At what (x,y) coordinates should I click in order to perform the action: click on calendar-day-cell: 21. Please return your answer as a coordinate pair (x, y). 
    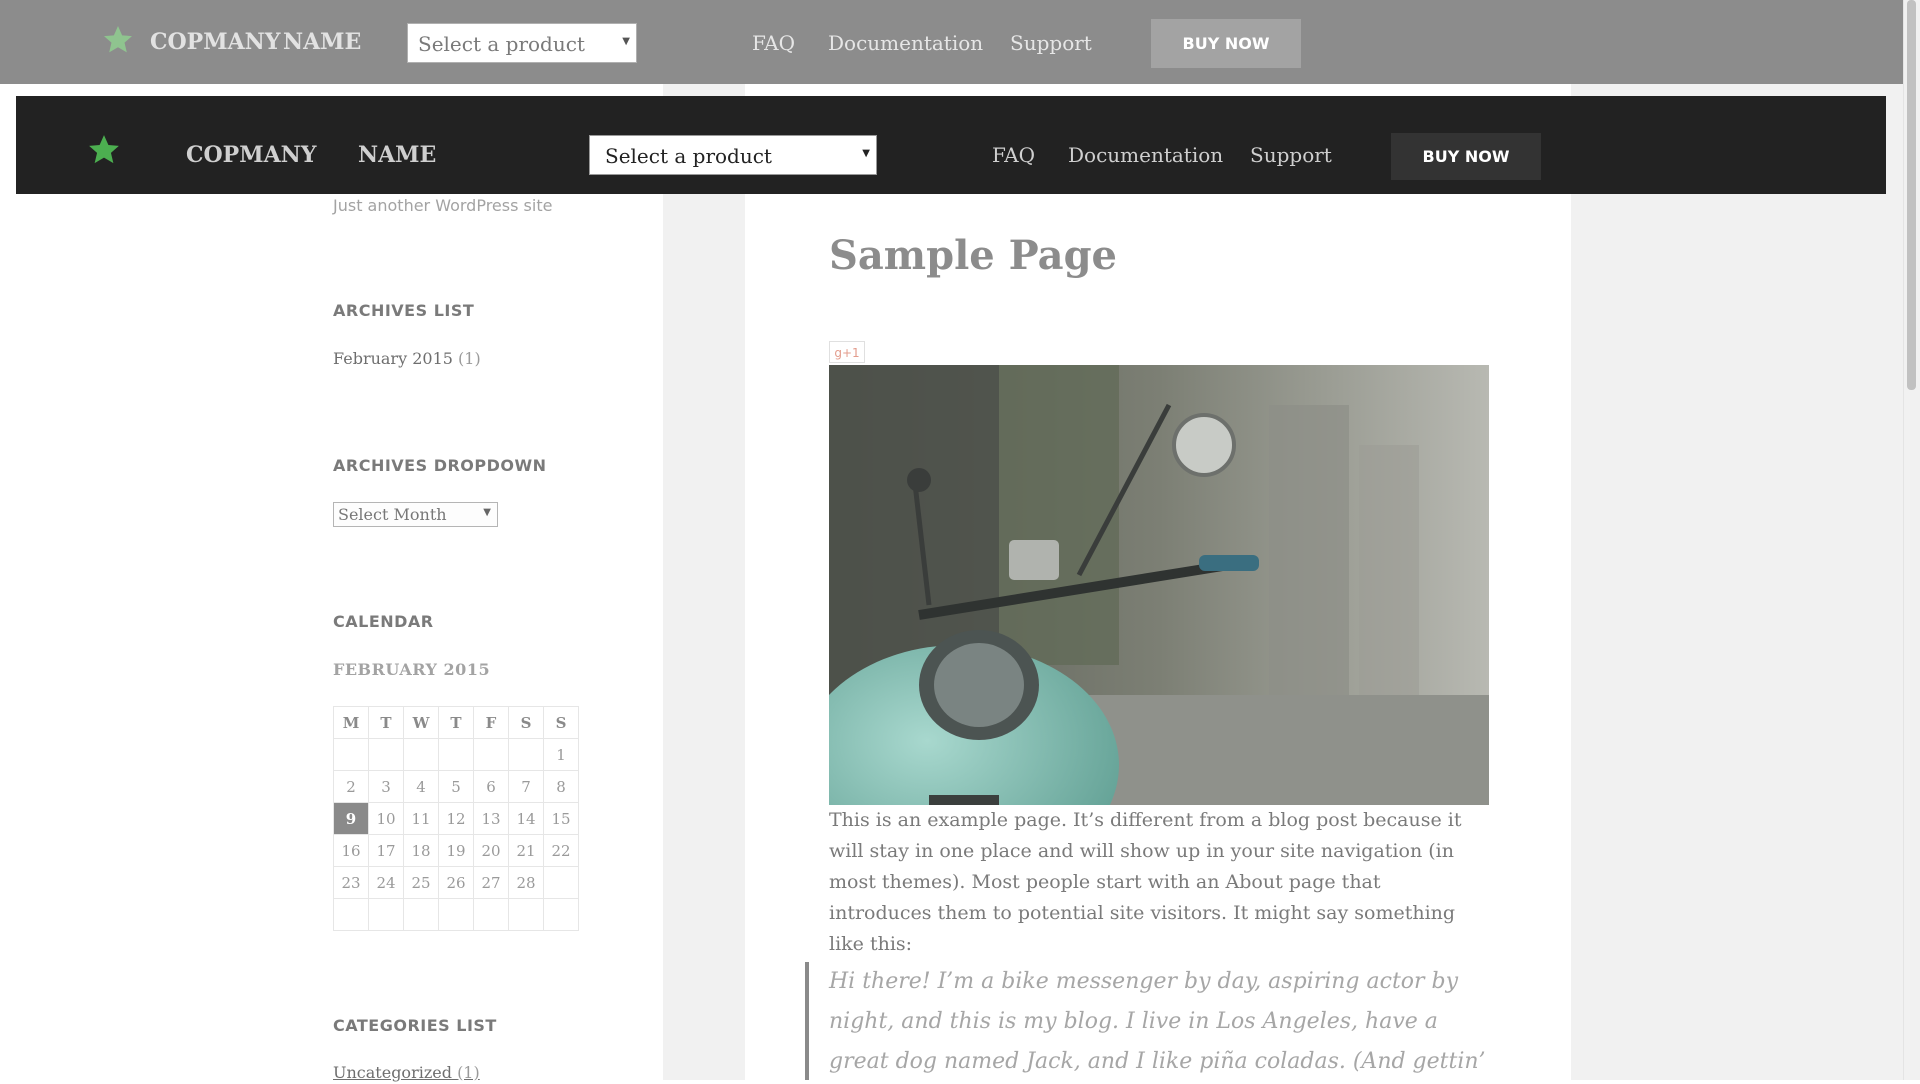
    Looking at the image, I should click on (526, 850).